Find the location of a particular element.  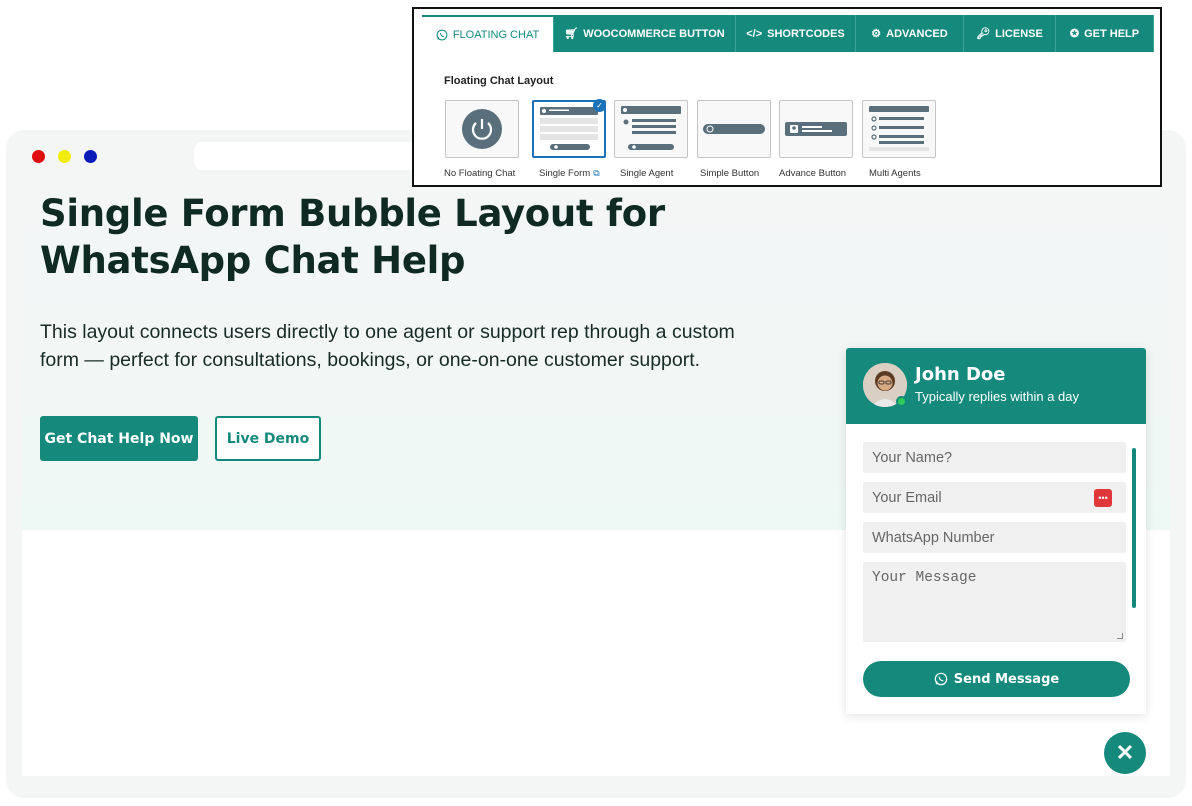

window-close-dot is located at coordinates (38, 156).